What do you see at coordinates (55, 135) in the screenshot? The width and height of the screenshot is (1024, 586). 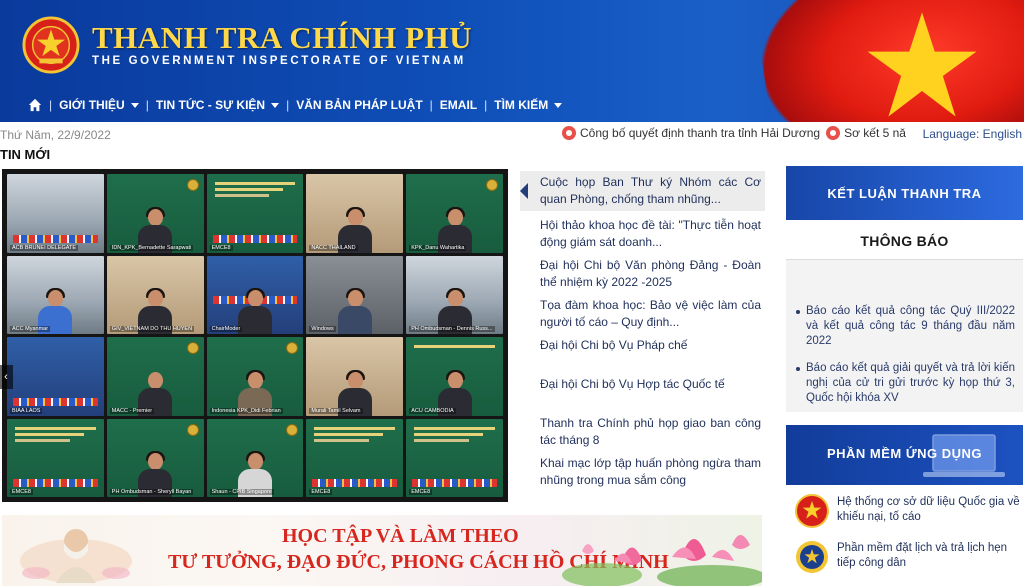 I see `current-date: Thứ Năm, 22/9/2022` at bounding box center [55, 135].